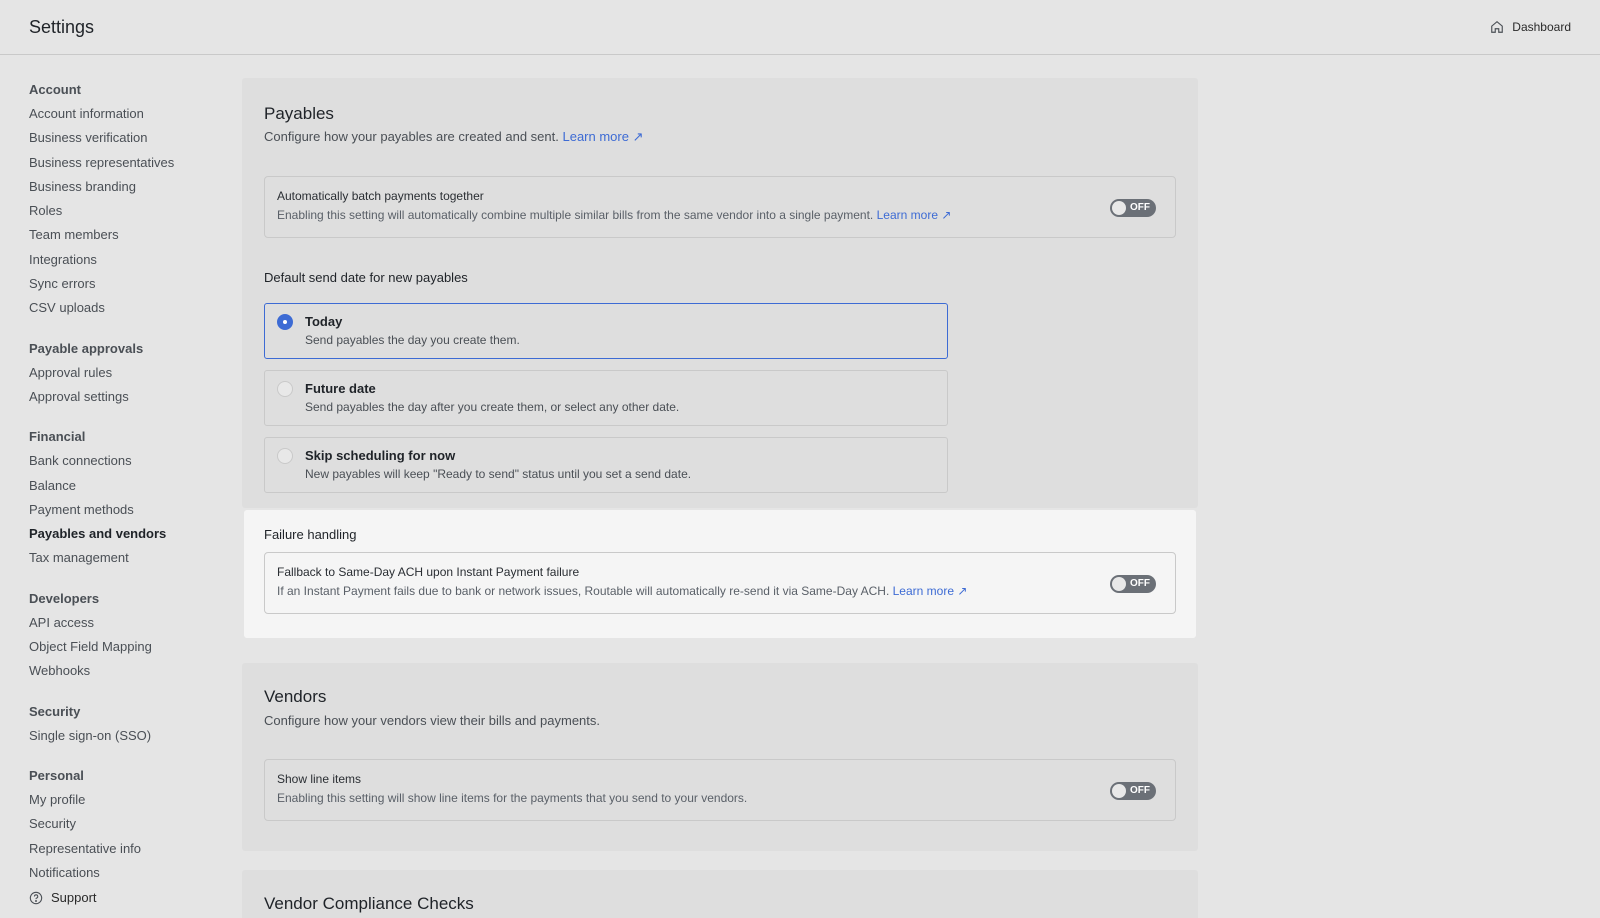  I want to click on option-title: Future date, so click(340, 388).